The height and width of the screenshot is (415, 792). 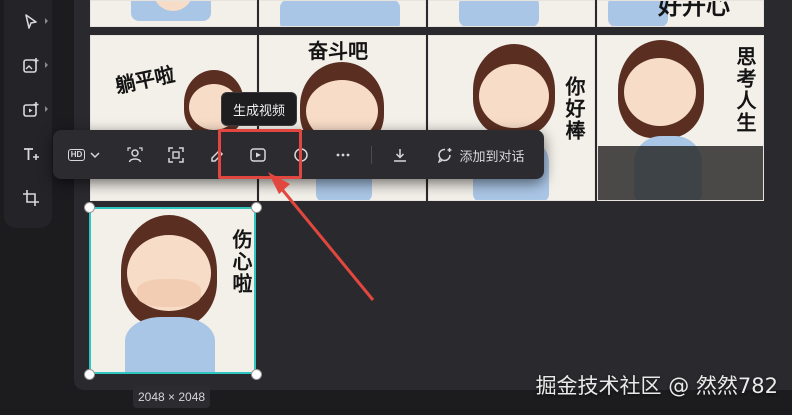 I want to click on annotation-arrow, so click(x=321, y=236).